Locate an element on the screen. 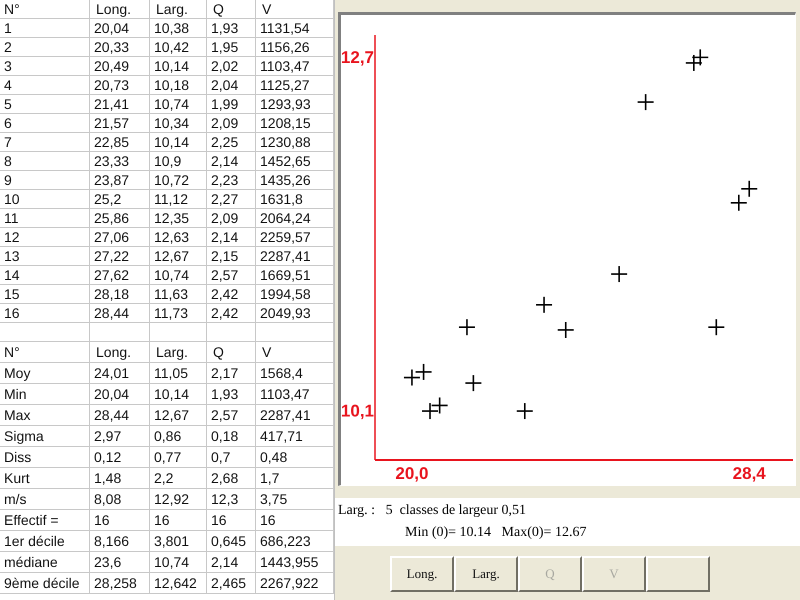 The height and width of the screenshot is (600, 800). table-cell: 0,12 is located at coordinates (120, 457).